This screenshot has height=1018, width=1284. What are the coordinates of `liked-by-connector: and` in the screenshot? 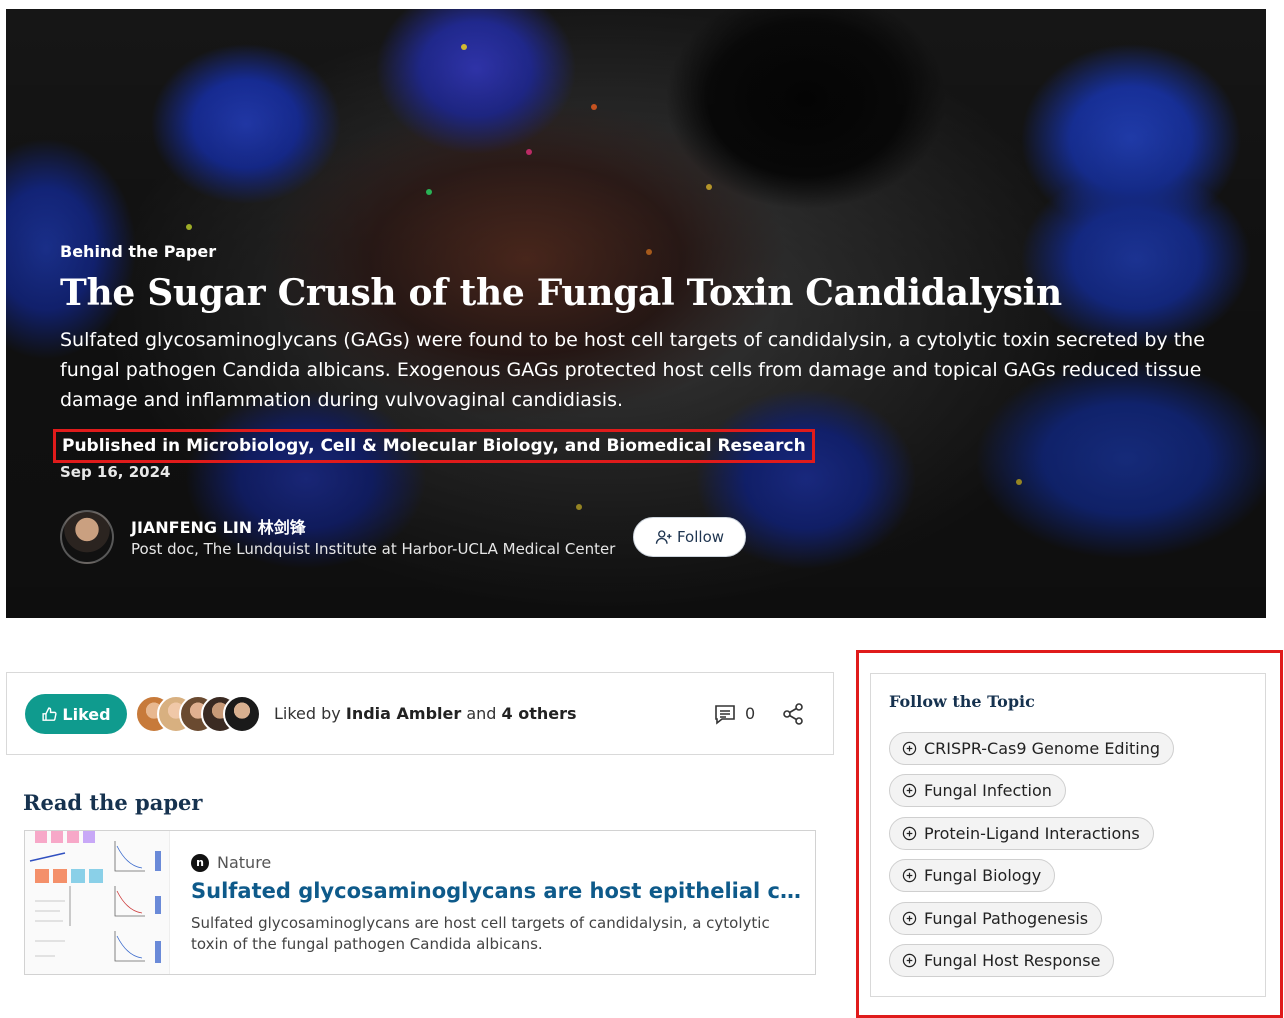 It's located at (481, 713).